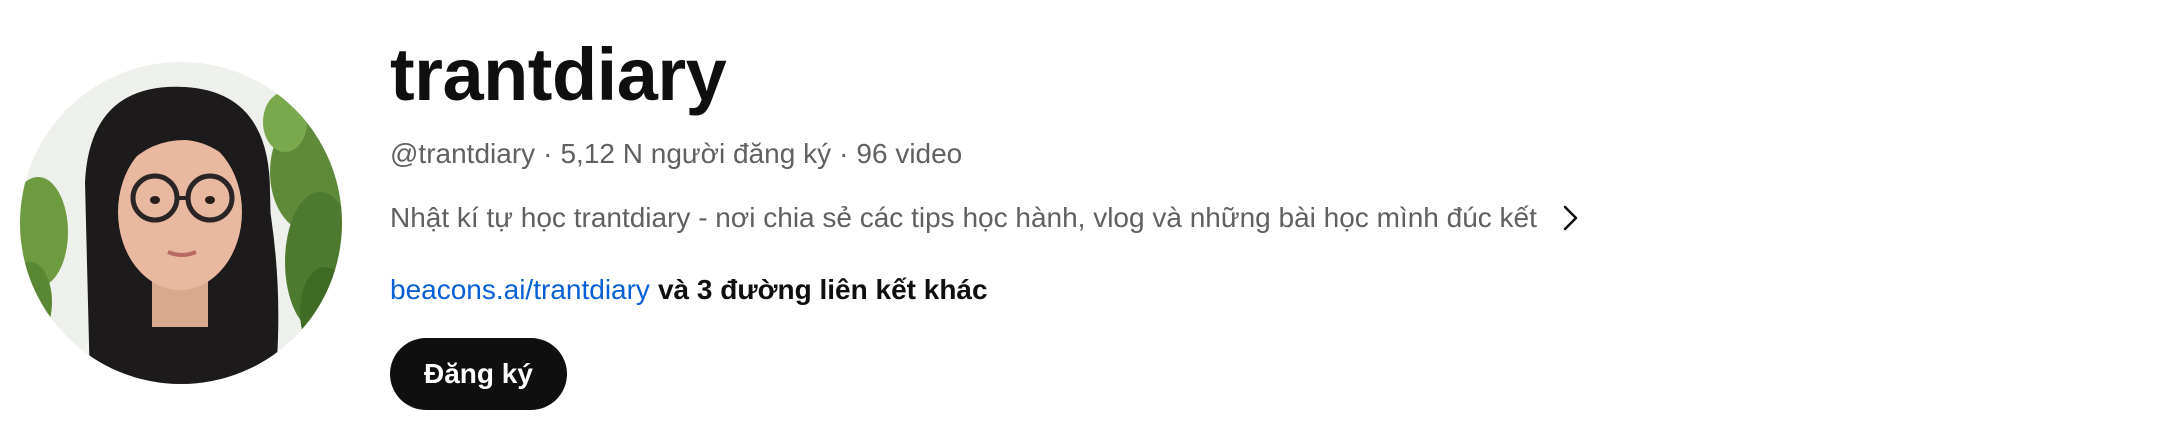  Describe the element at coordinates (1570, 218) in the screenshot. I see `chevron-right-icon` at that location.